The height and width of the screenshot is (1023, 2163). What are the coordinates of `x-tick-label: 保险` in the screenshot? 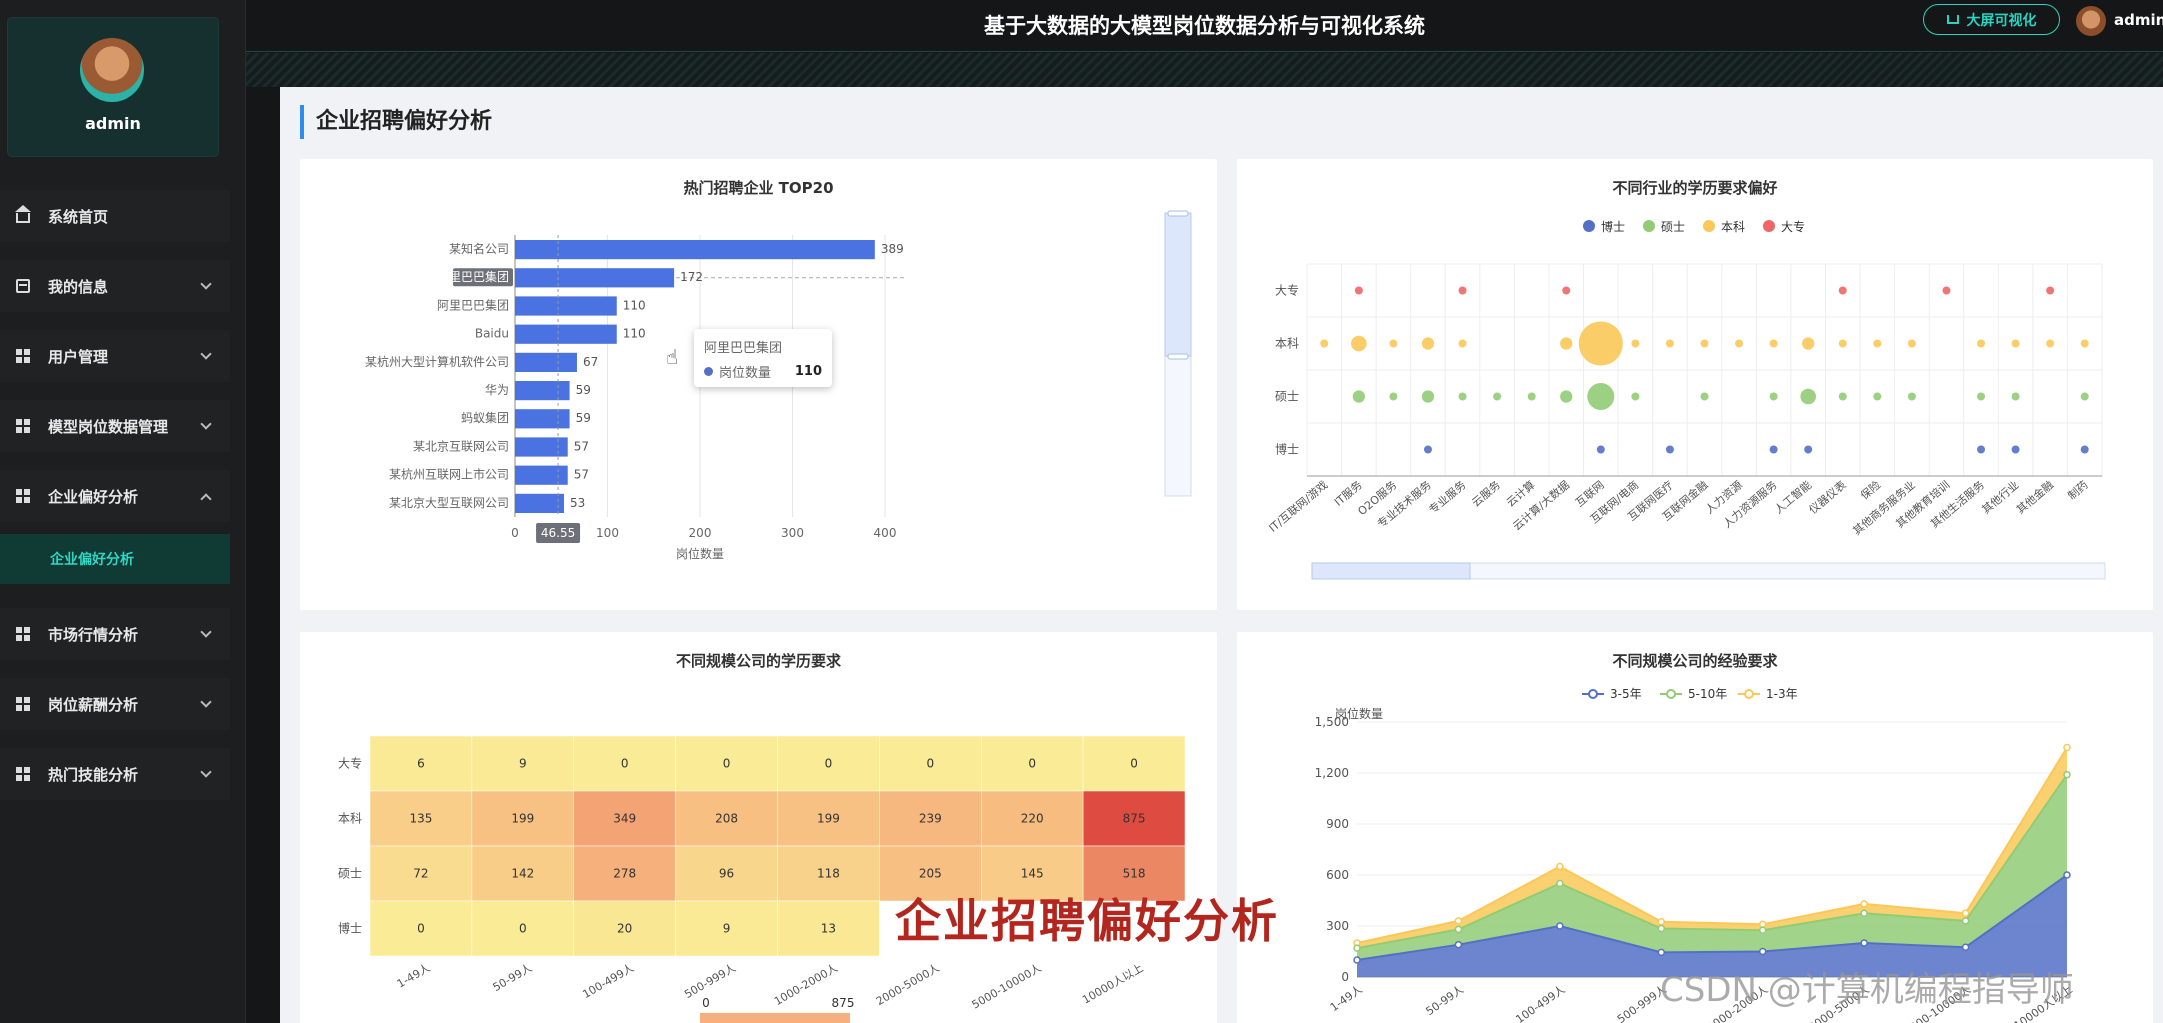 It's located at (1870, 490).